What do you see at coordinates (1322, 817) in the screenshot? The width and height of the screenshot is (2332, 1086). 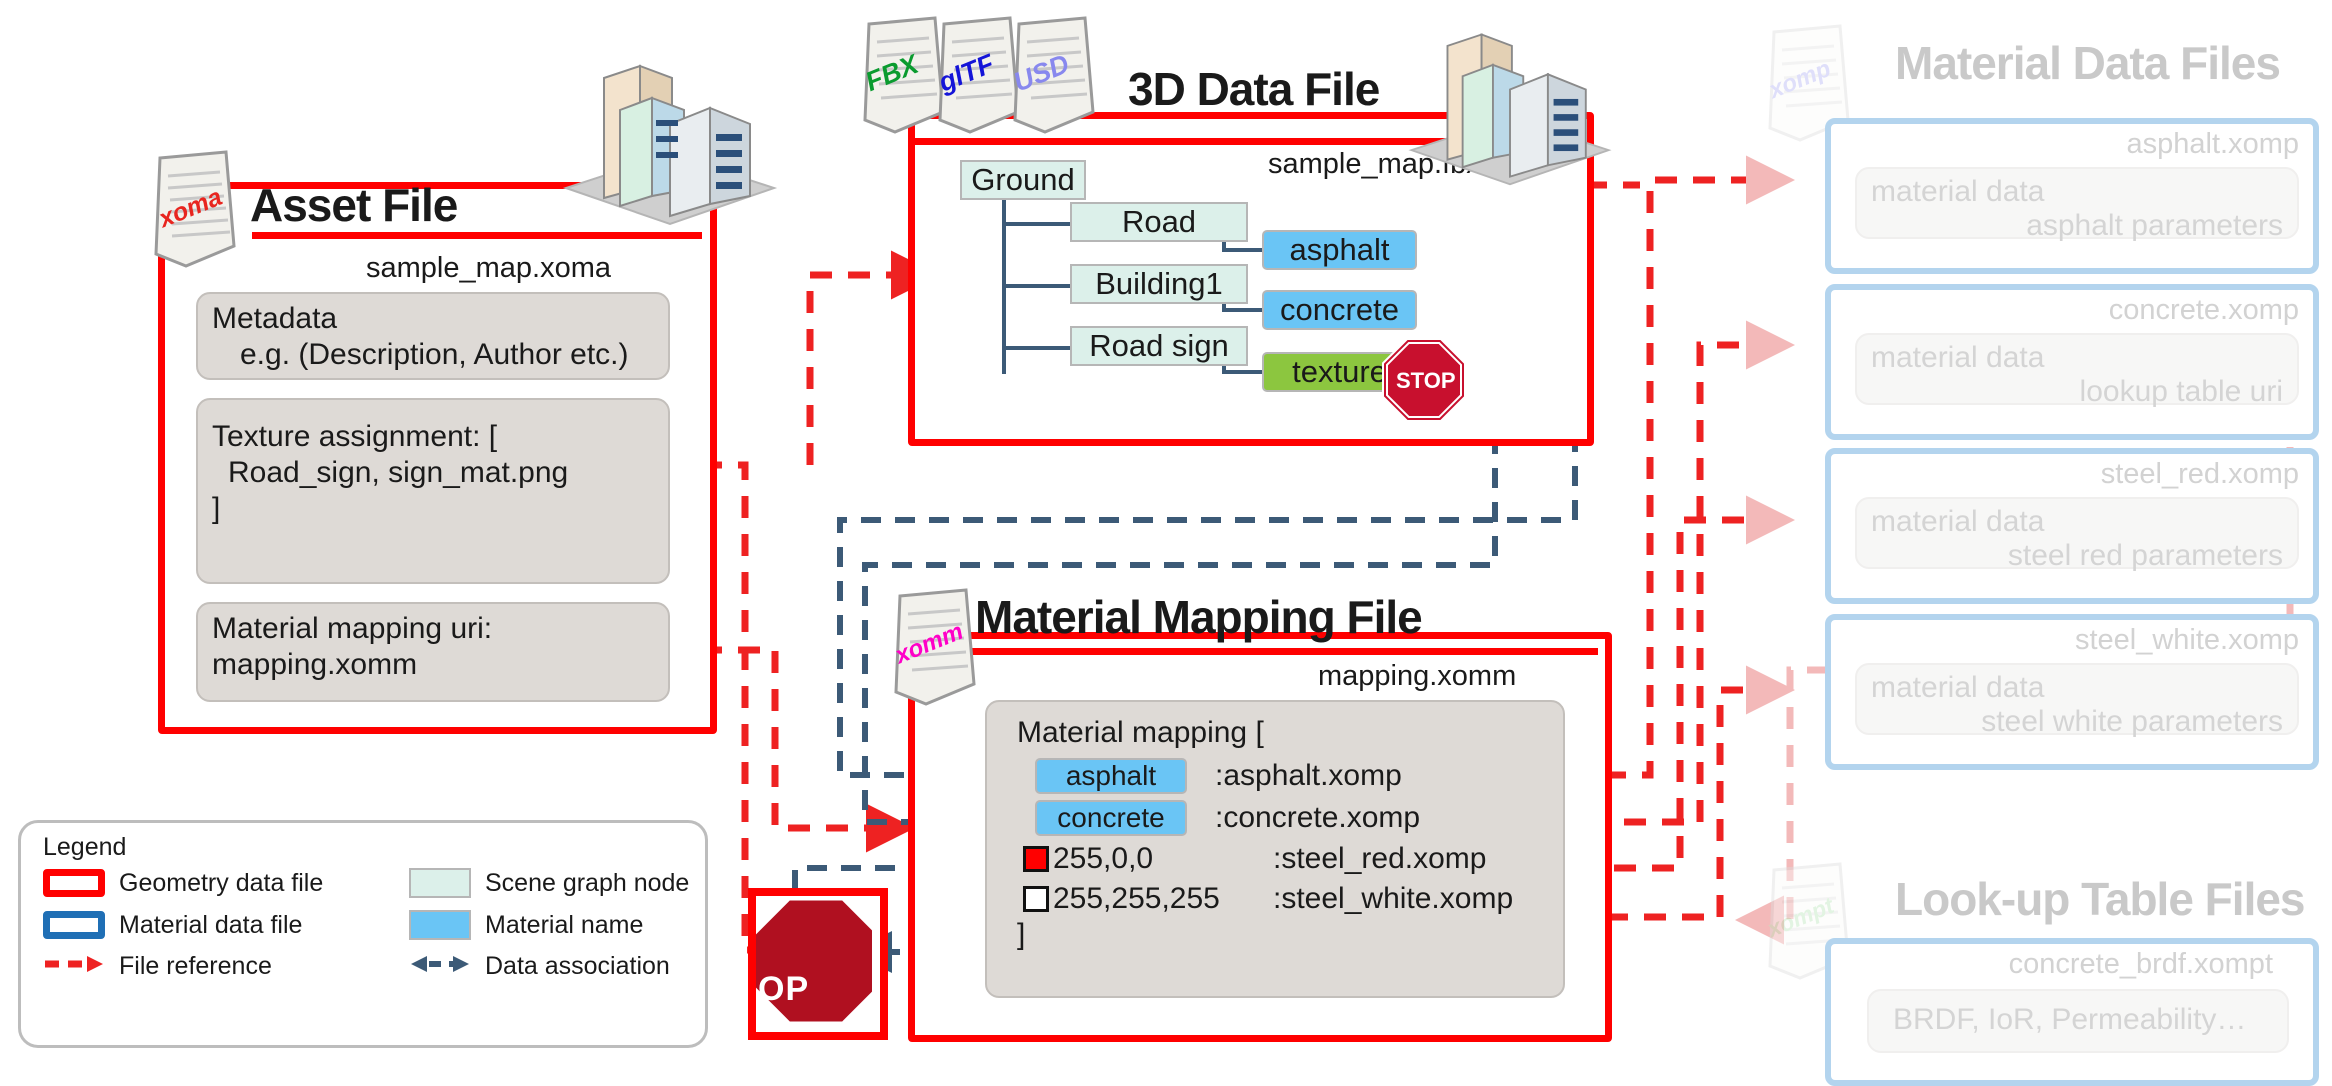 I see `mapping-value-concrete: concrete.xomp` at bounding box center [1322, 817].